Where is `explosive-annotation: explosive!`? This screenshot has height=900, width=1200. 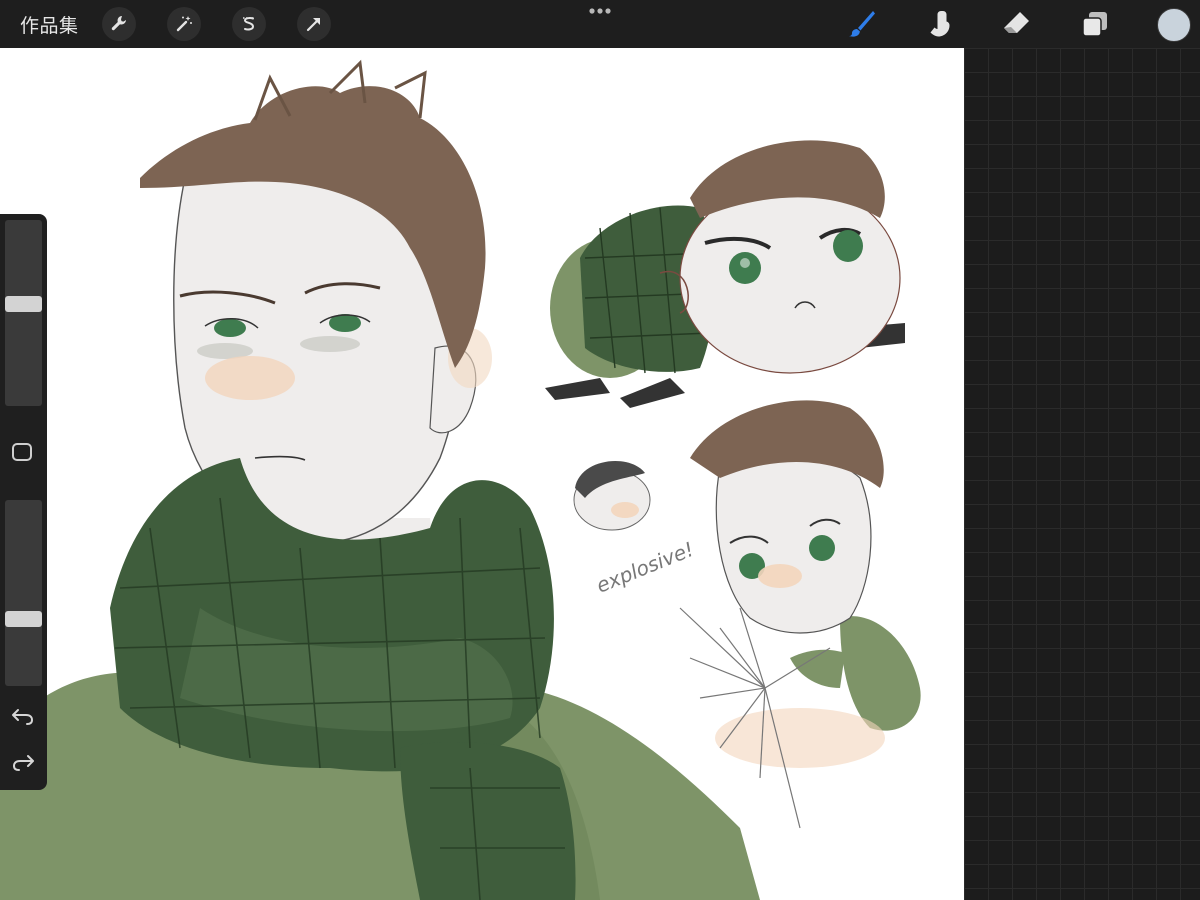 explosive-annotation: explosive! is located at coordinates (645, 567).